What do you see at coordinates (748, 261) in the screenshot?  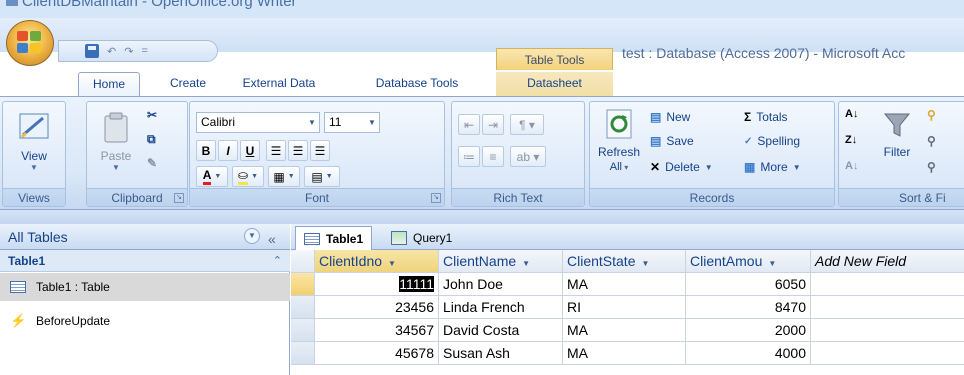 I see `column-header-clientamou: ClientAmou ▼` at bounding box center [748, 261].